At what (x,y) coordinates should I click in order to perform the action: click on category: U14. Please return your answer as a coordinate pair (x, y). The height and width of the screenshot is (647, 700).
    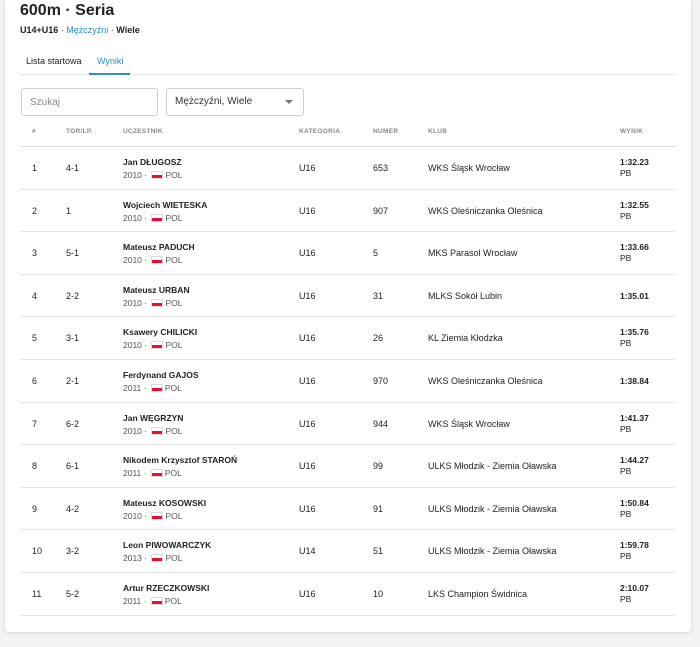
    Looking at the image, I should click on (307, 551).